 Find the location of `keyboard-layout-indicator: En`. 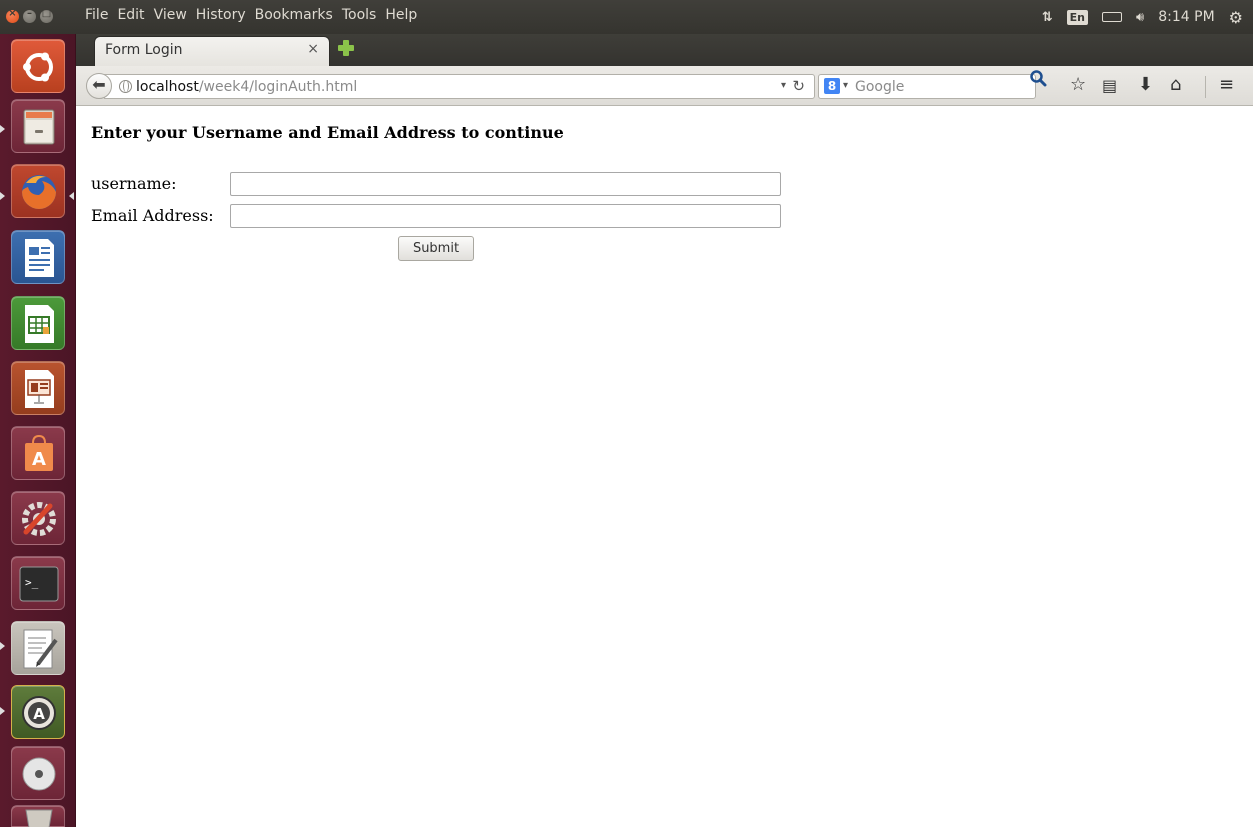

keyboard-layout-indicator: En is located at coordinates (1077, 17).